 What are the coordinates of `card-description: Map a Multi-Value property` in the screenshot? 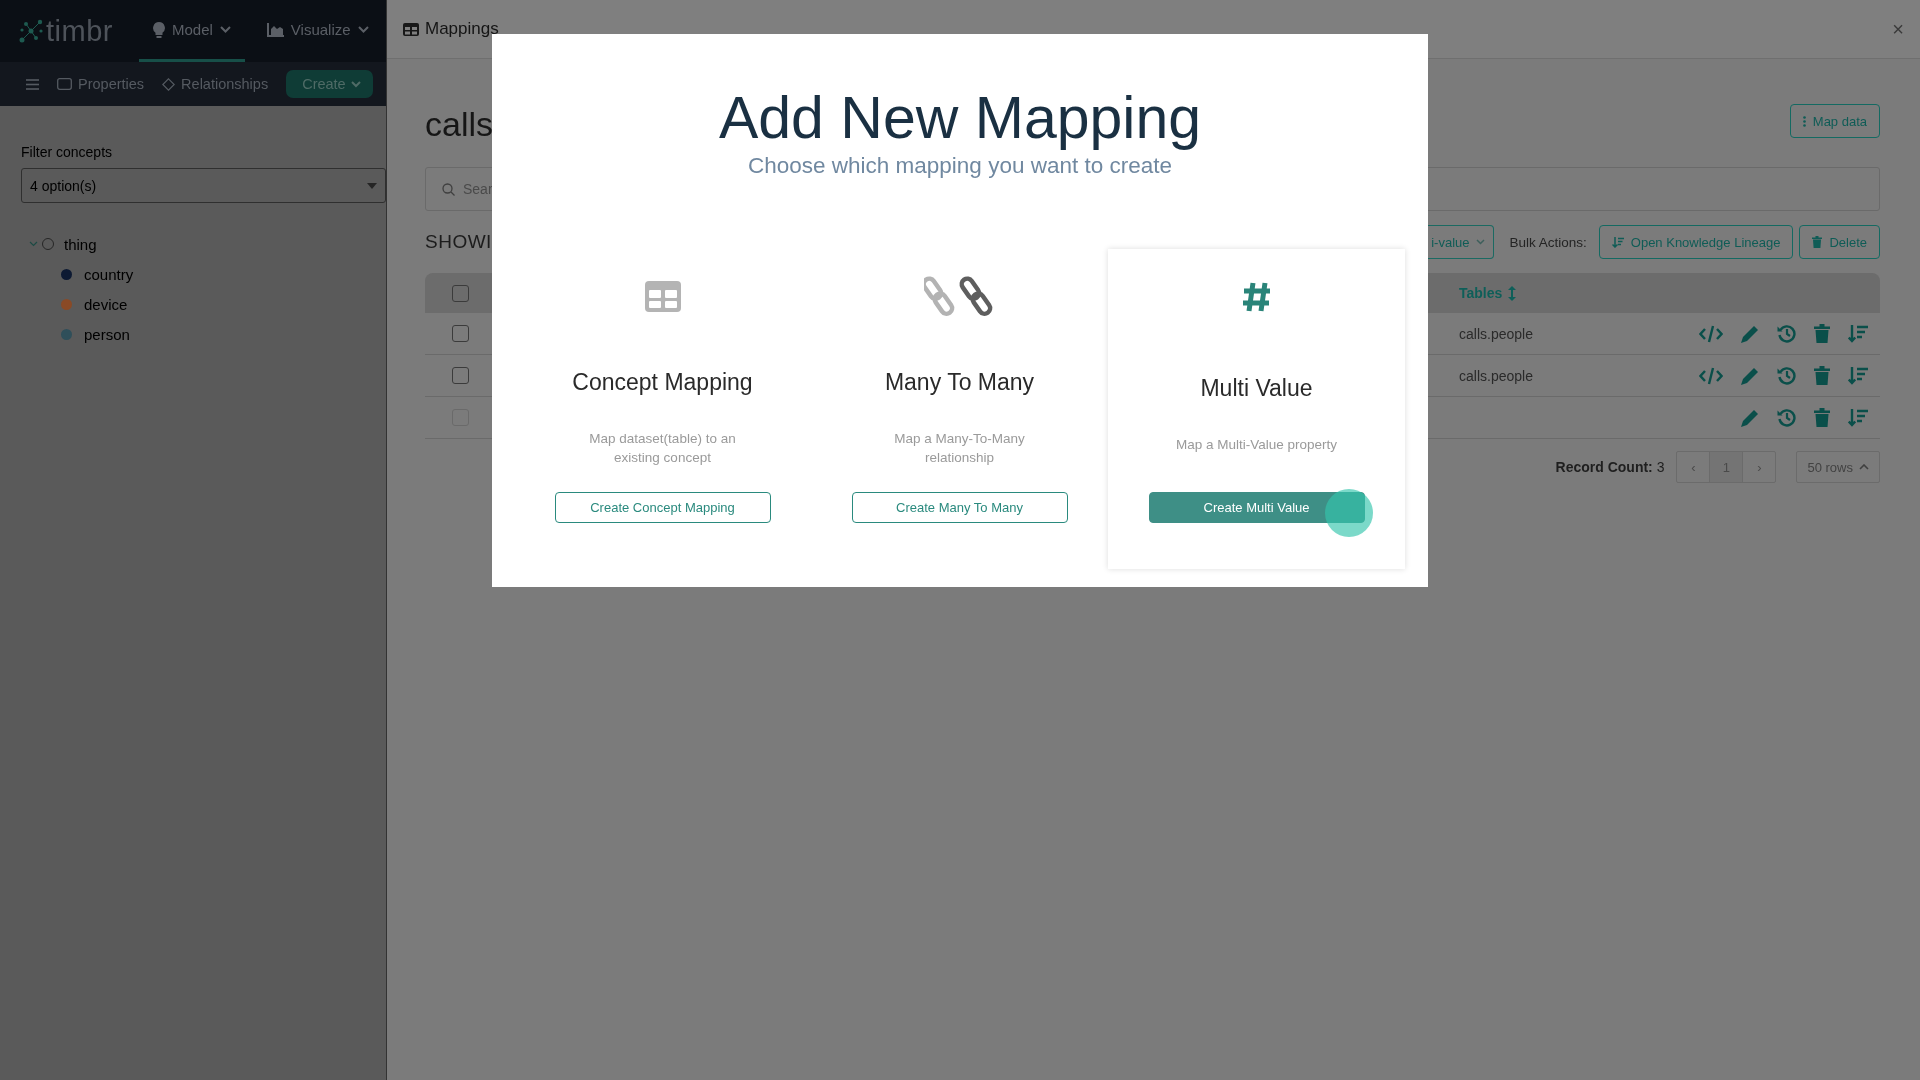 It's located at (1256, 444).